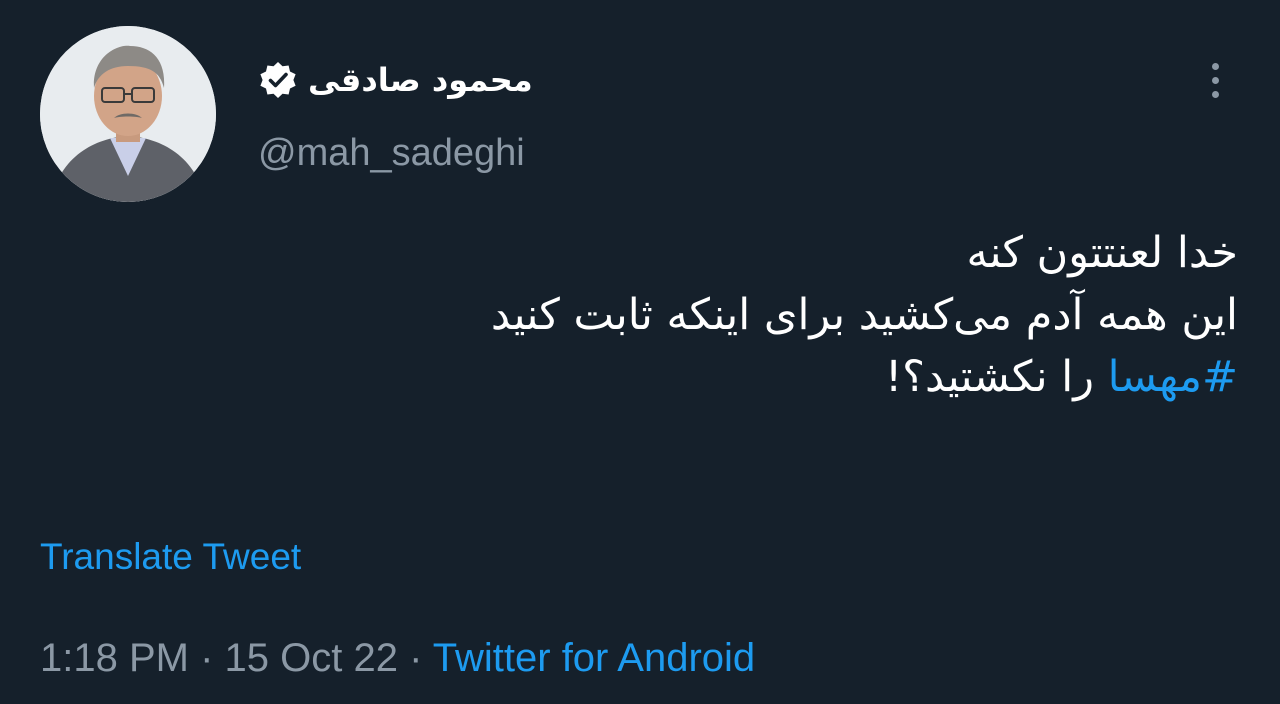  I want to click on tweet-time: 1:18 PM, so click(114, 658).